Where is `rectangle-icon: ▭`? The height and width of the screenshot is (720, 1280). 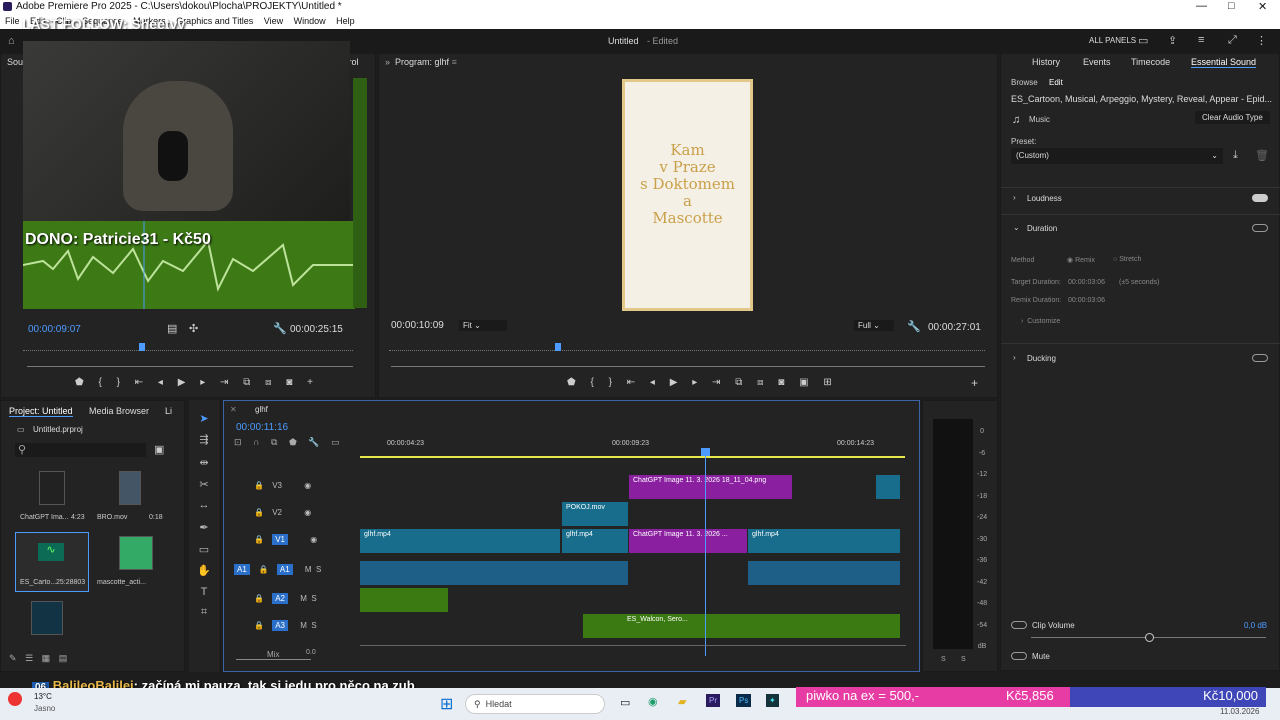 rectangle-icon: ▭ is located at coordinates (204, 551).